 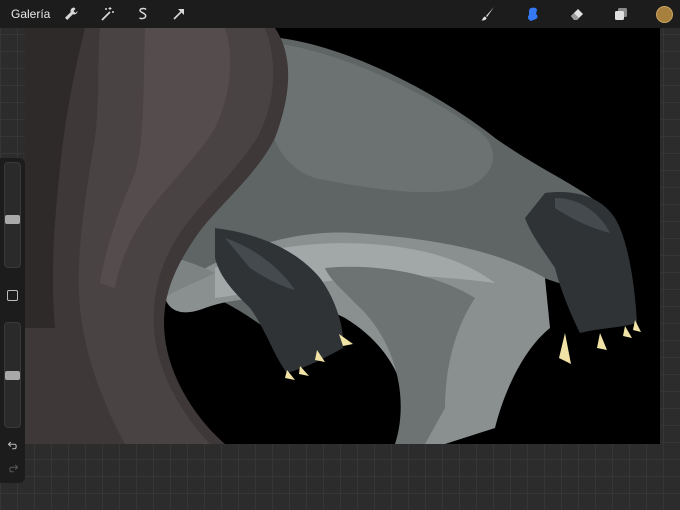 What do you see at coordinates (12, 467) in the screenshot?
I see `redo-icon` at bounding box center [12, 467].